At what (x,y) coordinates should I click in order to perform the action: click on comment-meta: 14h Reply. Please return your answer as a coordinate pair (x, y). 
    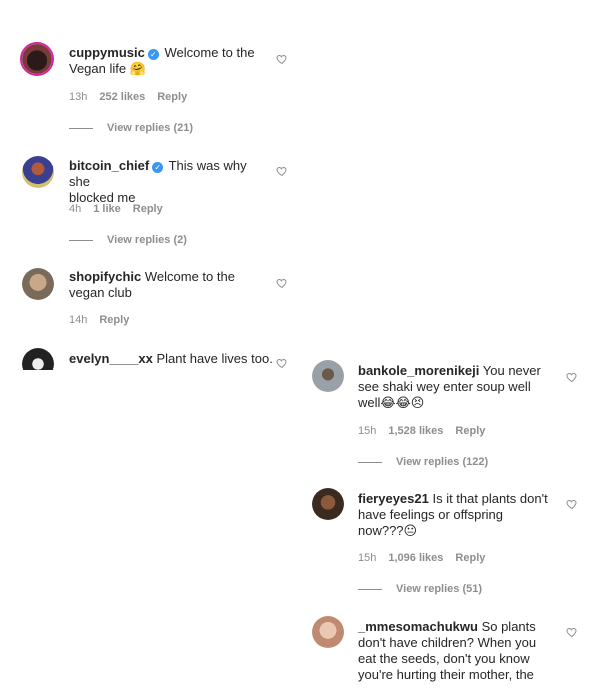
    Looking at the image, I should click on (105, 320).